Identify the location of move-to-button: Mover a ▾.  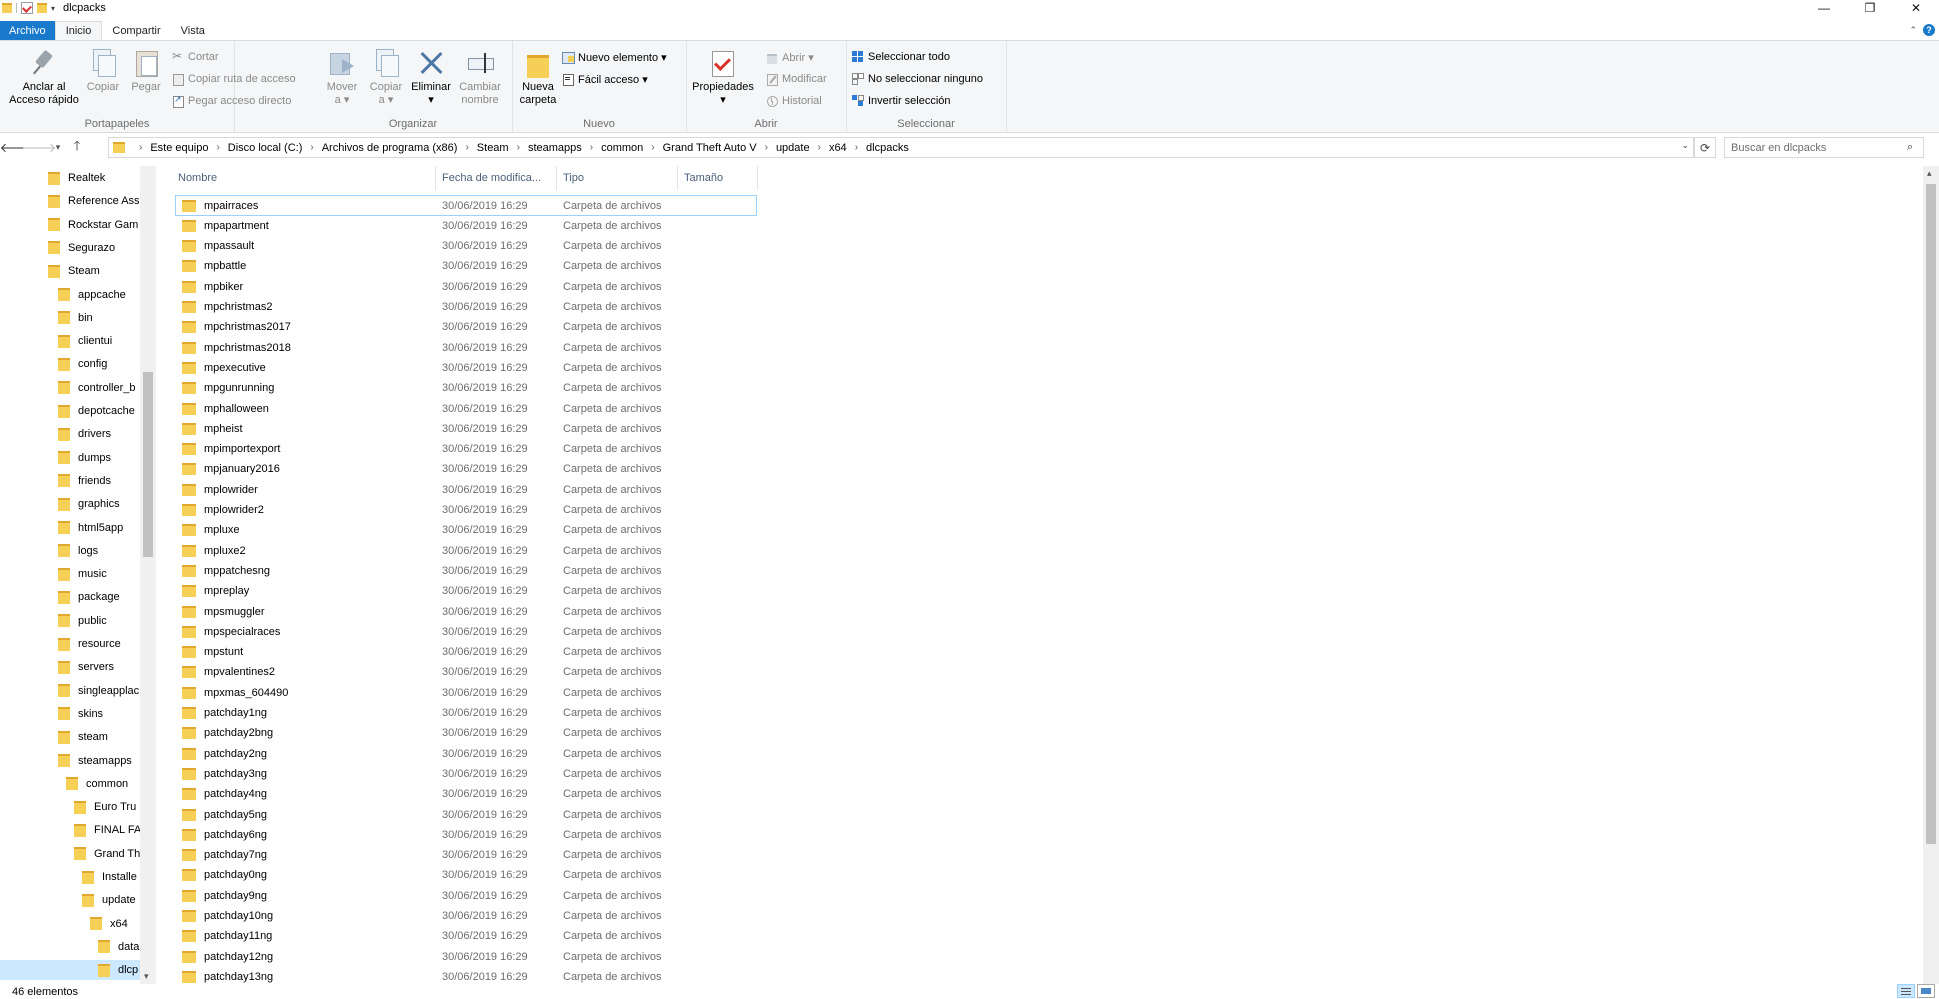
(342, 78).